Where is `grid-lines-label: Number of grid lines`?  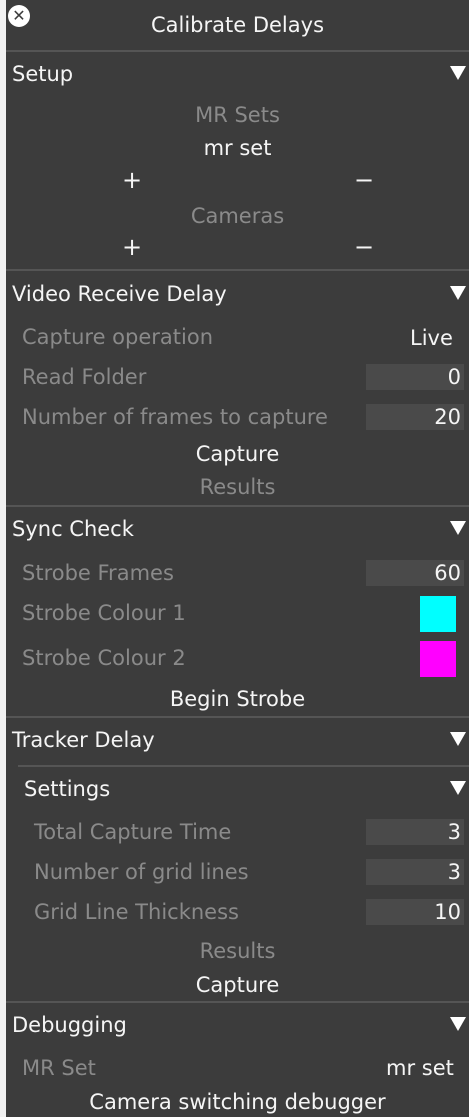
grid-lines-label: Number of grid lines is located at coordinates (141, 872).